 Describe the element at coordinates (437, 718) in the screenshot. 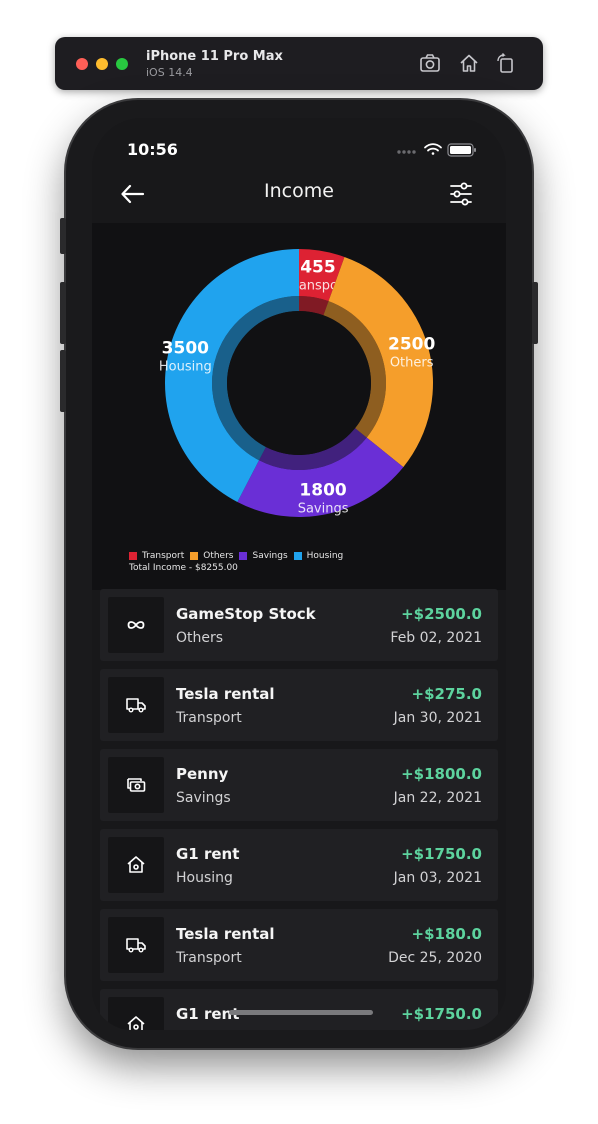

I see `transaction-date: Jan 30, 2021` at that location.